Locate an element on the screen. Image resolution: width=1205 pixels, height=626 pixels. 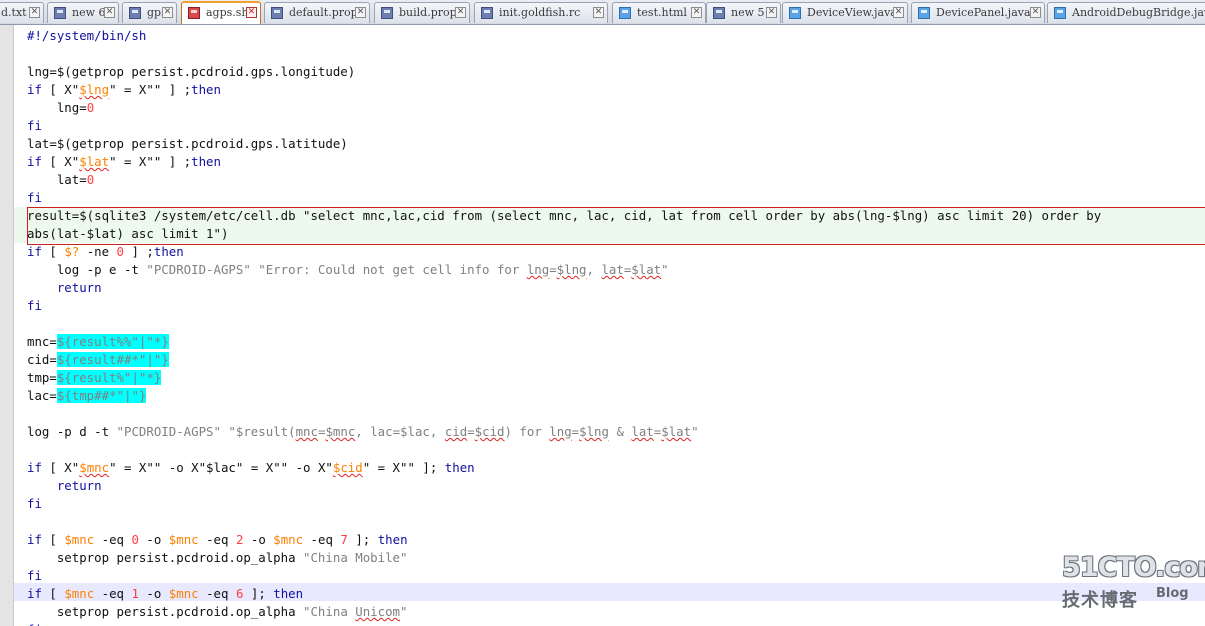
tab-build-prop: build.prop ✕ is located at coordinates (422, 12).